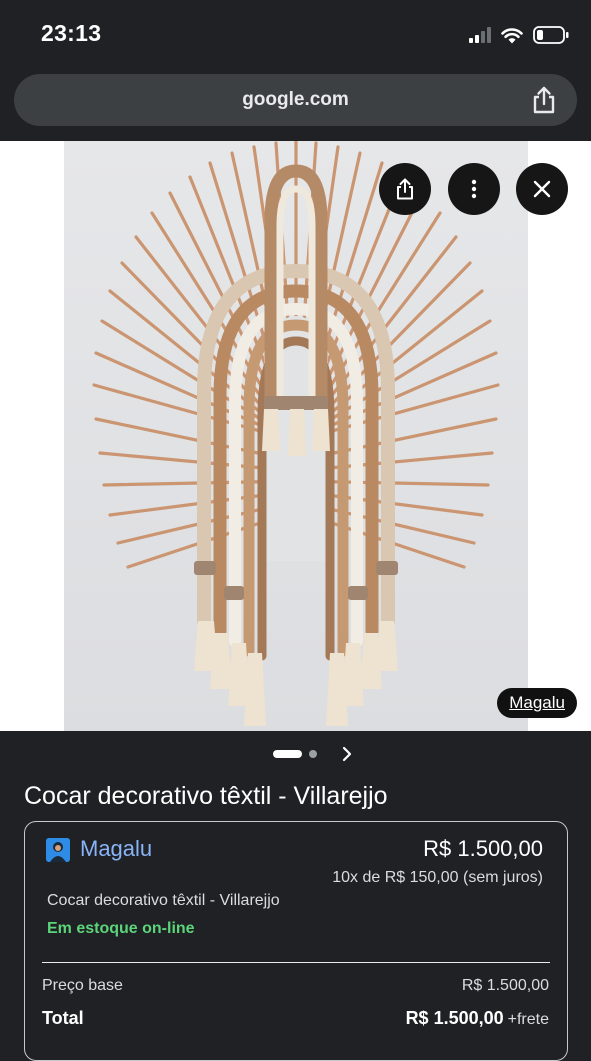 This screenshot has height=1061, width=591. I want to click on cellular-signal-icon, so click(480, 35).